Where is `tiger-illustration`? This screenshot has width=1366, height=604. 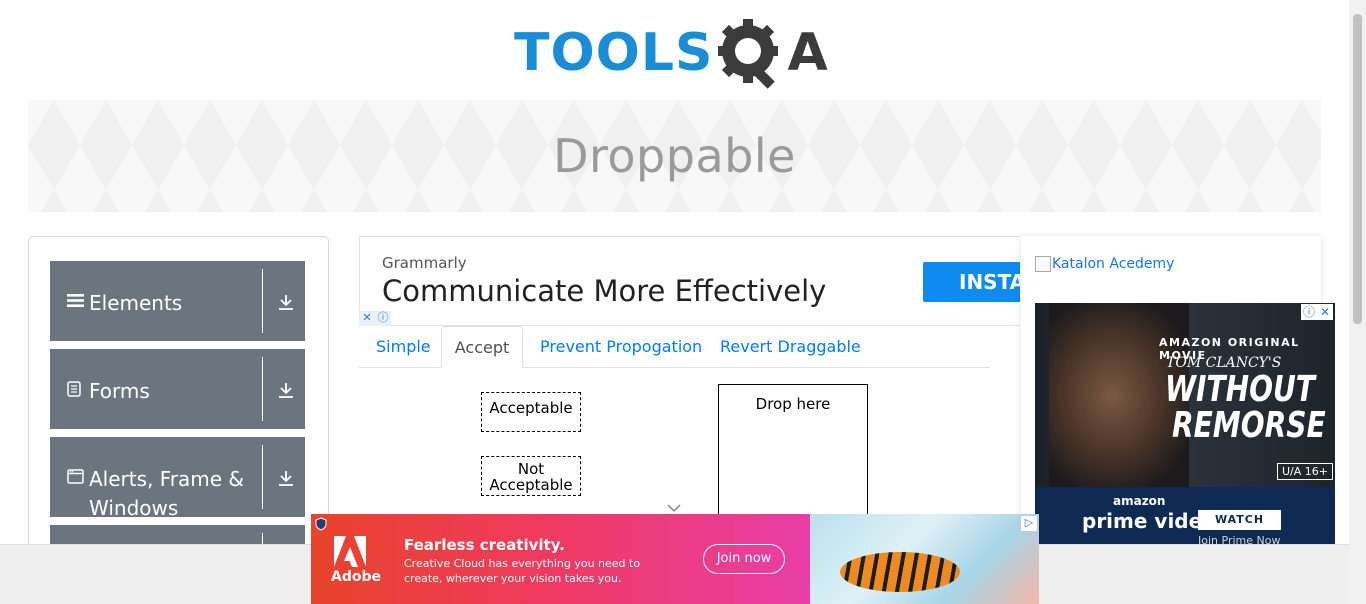
tiger-illustration is located at coordinates (900, 572).